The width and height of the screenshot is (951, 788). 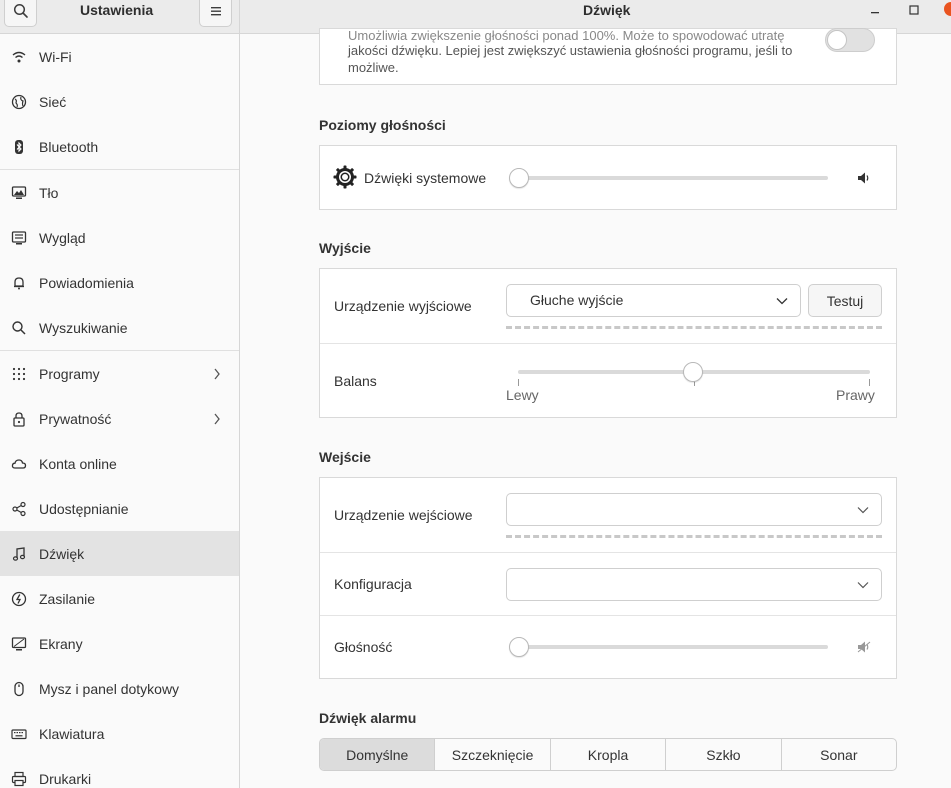 I want to click on sidebar-item-online-accounts: Konta online, so click(x=119, y=463).